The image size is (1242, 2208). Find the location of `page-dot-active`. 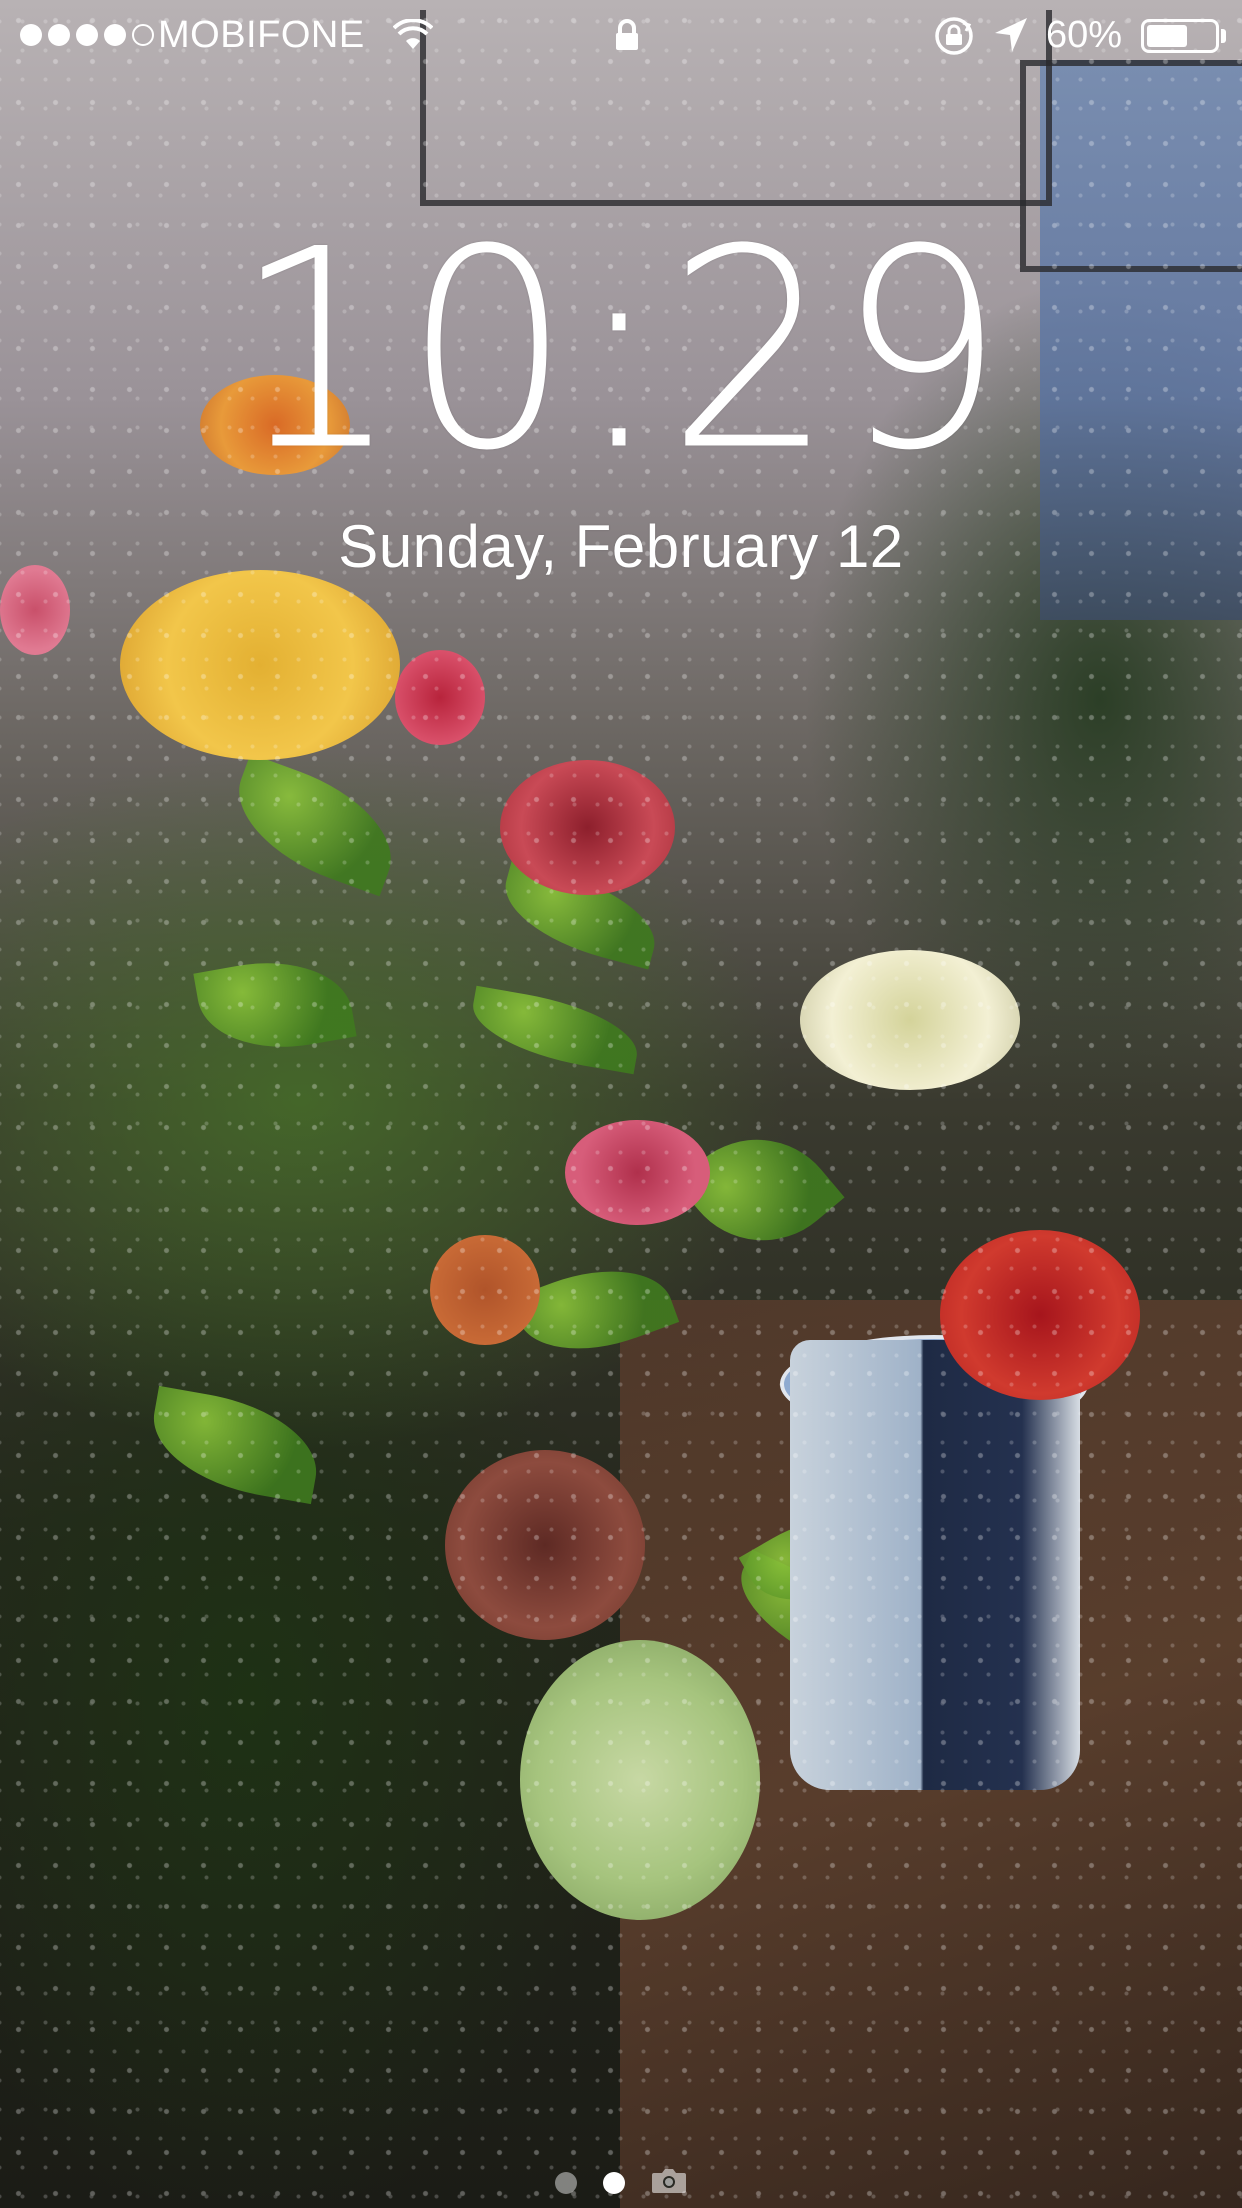

page-dot-active is located at coordinates (614, 2182).